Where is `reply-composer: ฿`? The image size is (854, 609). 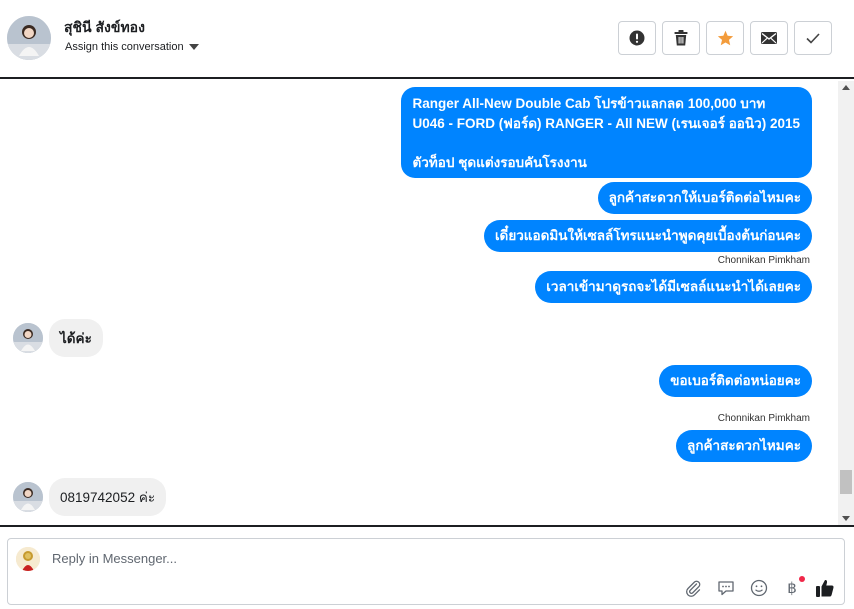
reply-composer: ฿ is located at coordinates (426, 571).